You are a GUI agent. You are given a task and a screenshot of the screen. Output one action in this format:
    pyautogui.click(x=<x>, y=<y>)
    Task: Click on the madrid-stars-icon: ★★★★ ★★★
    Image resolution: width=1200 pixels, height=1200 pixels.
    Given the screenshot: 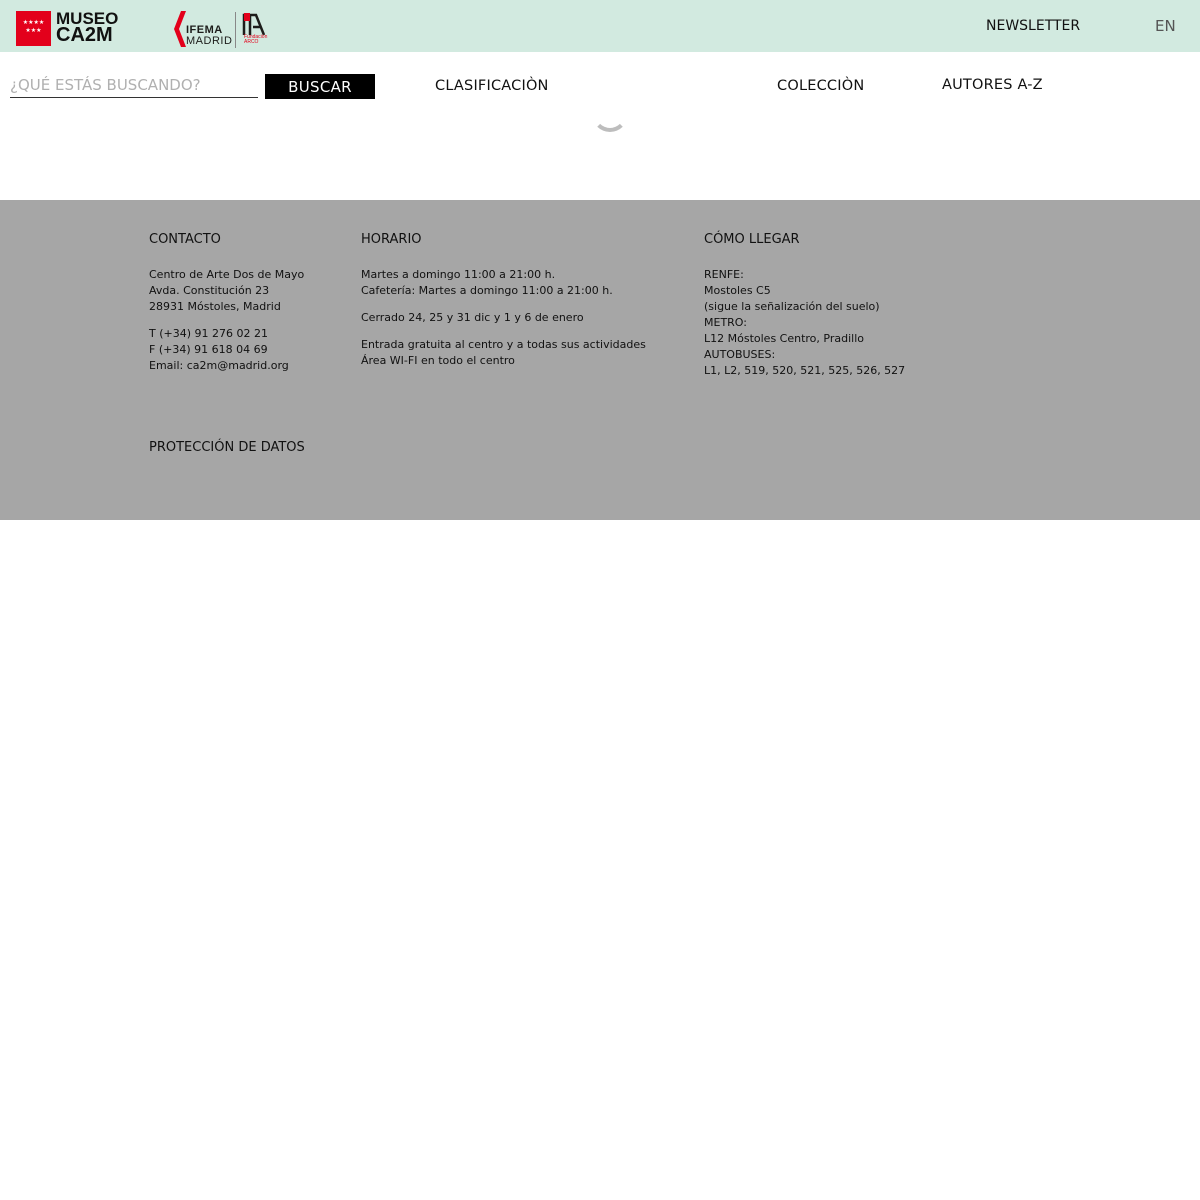 What is the action you would take?
    pyautogui.click(x=33, y=26)
    